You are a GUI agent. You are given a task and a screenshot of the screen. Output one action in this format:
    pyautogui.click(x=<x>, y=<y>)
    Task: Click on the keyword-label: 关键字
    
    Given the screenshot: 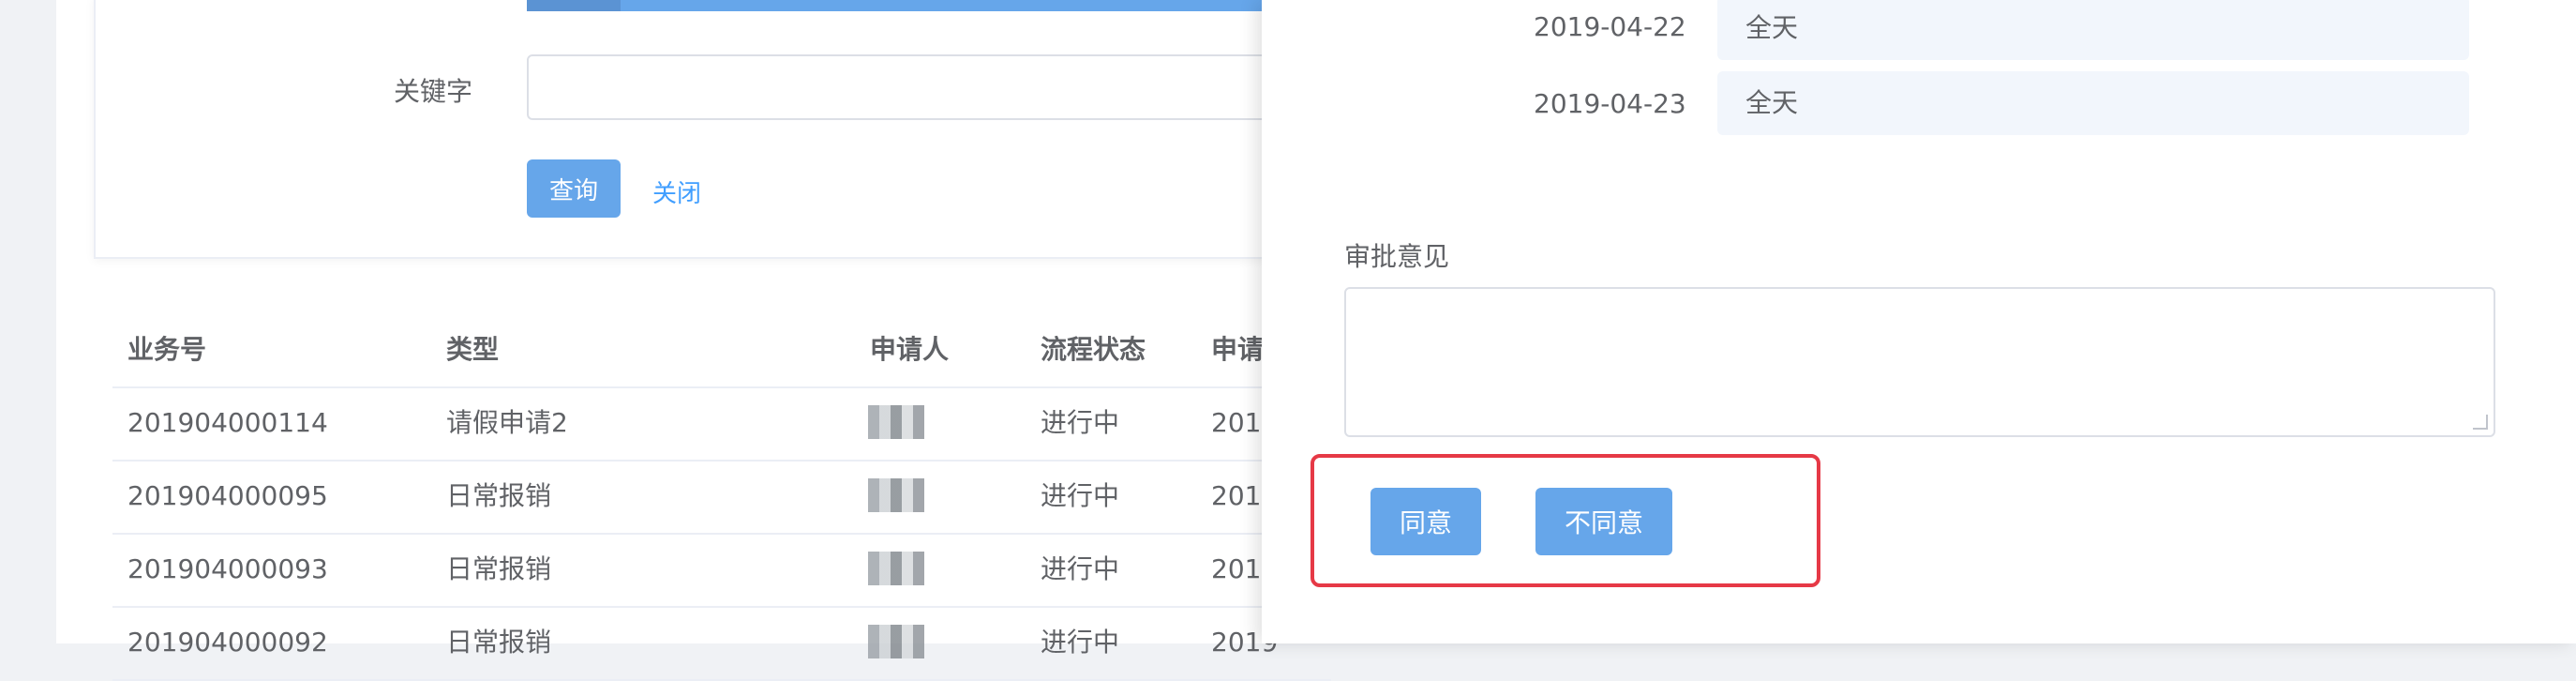 What is the action you would take?
    pyautogui.click(x=433, y=91)
    